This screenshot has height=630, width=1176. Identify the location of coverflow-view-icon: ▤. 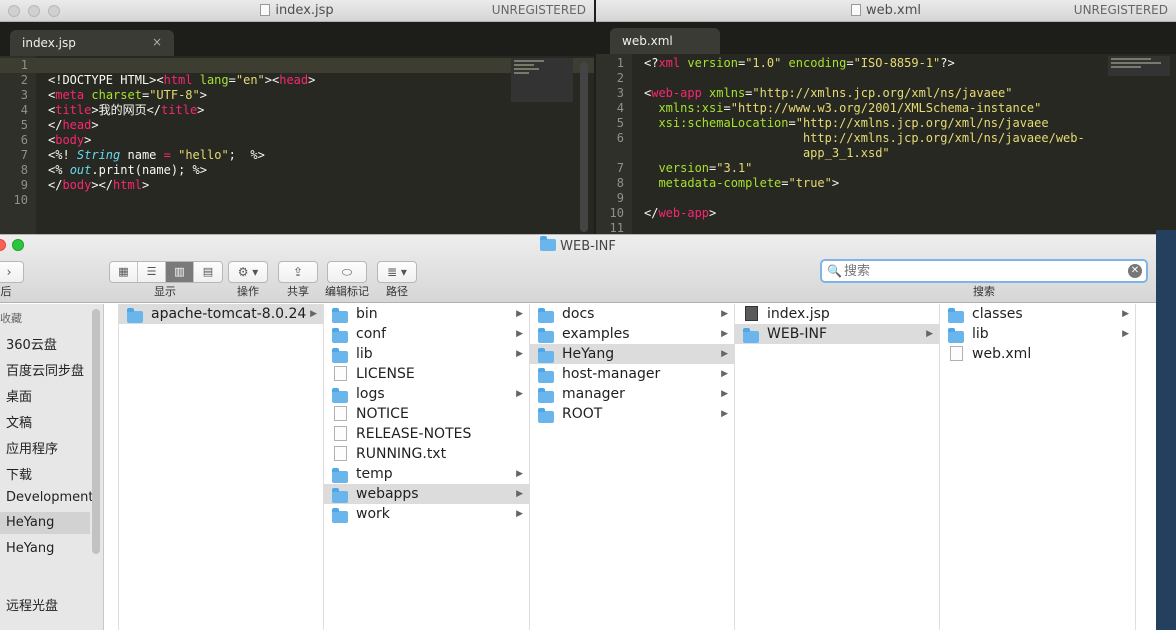
(208, 272).